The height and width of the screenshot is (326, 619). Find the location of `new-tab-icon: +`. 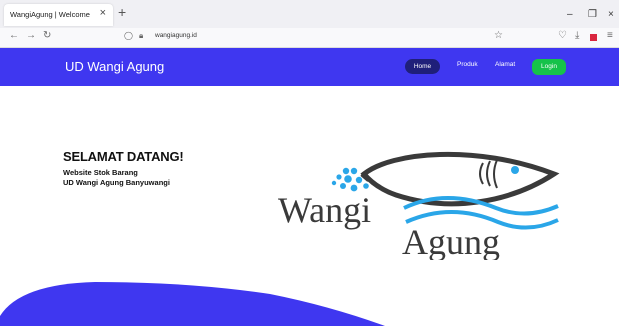

new-tab-icon: + is located at coordinates (122, 12).